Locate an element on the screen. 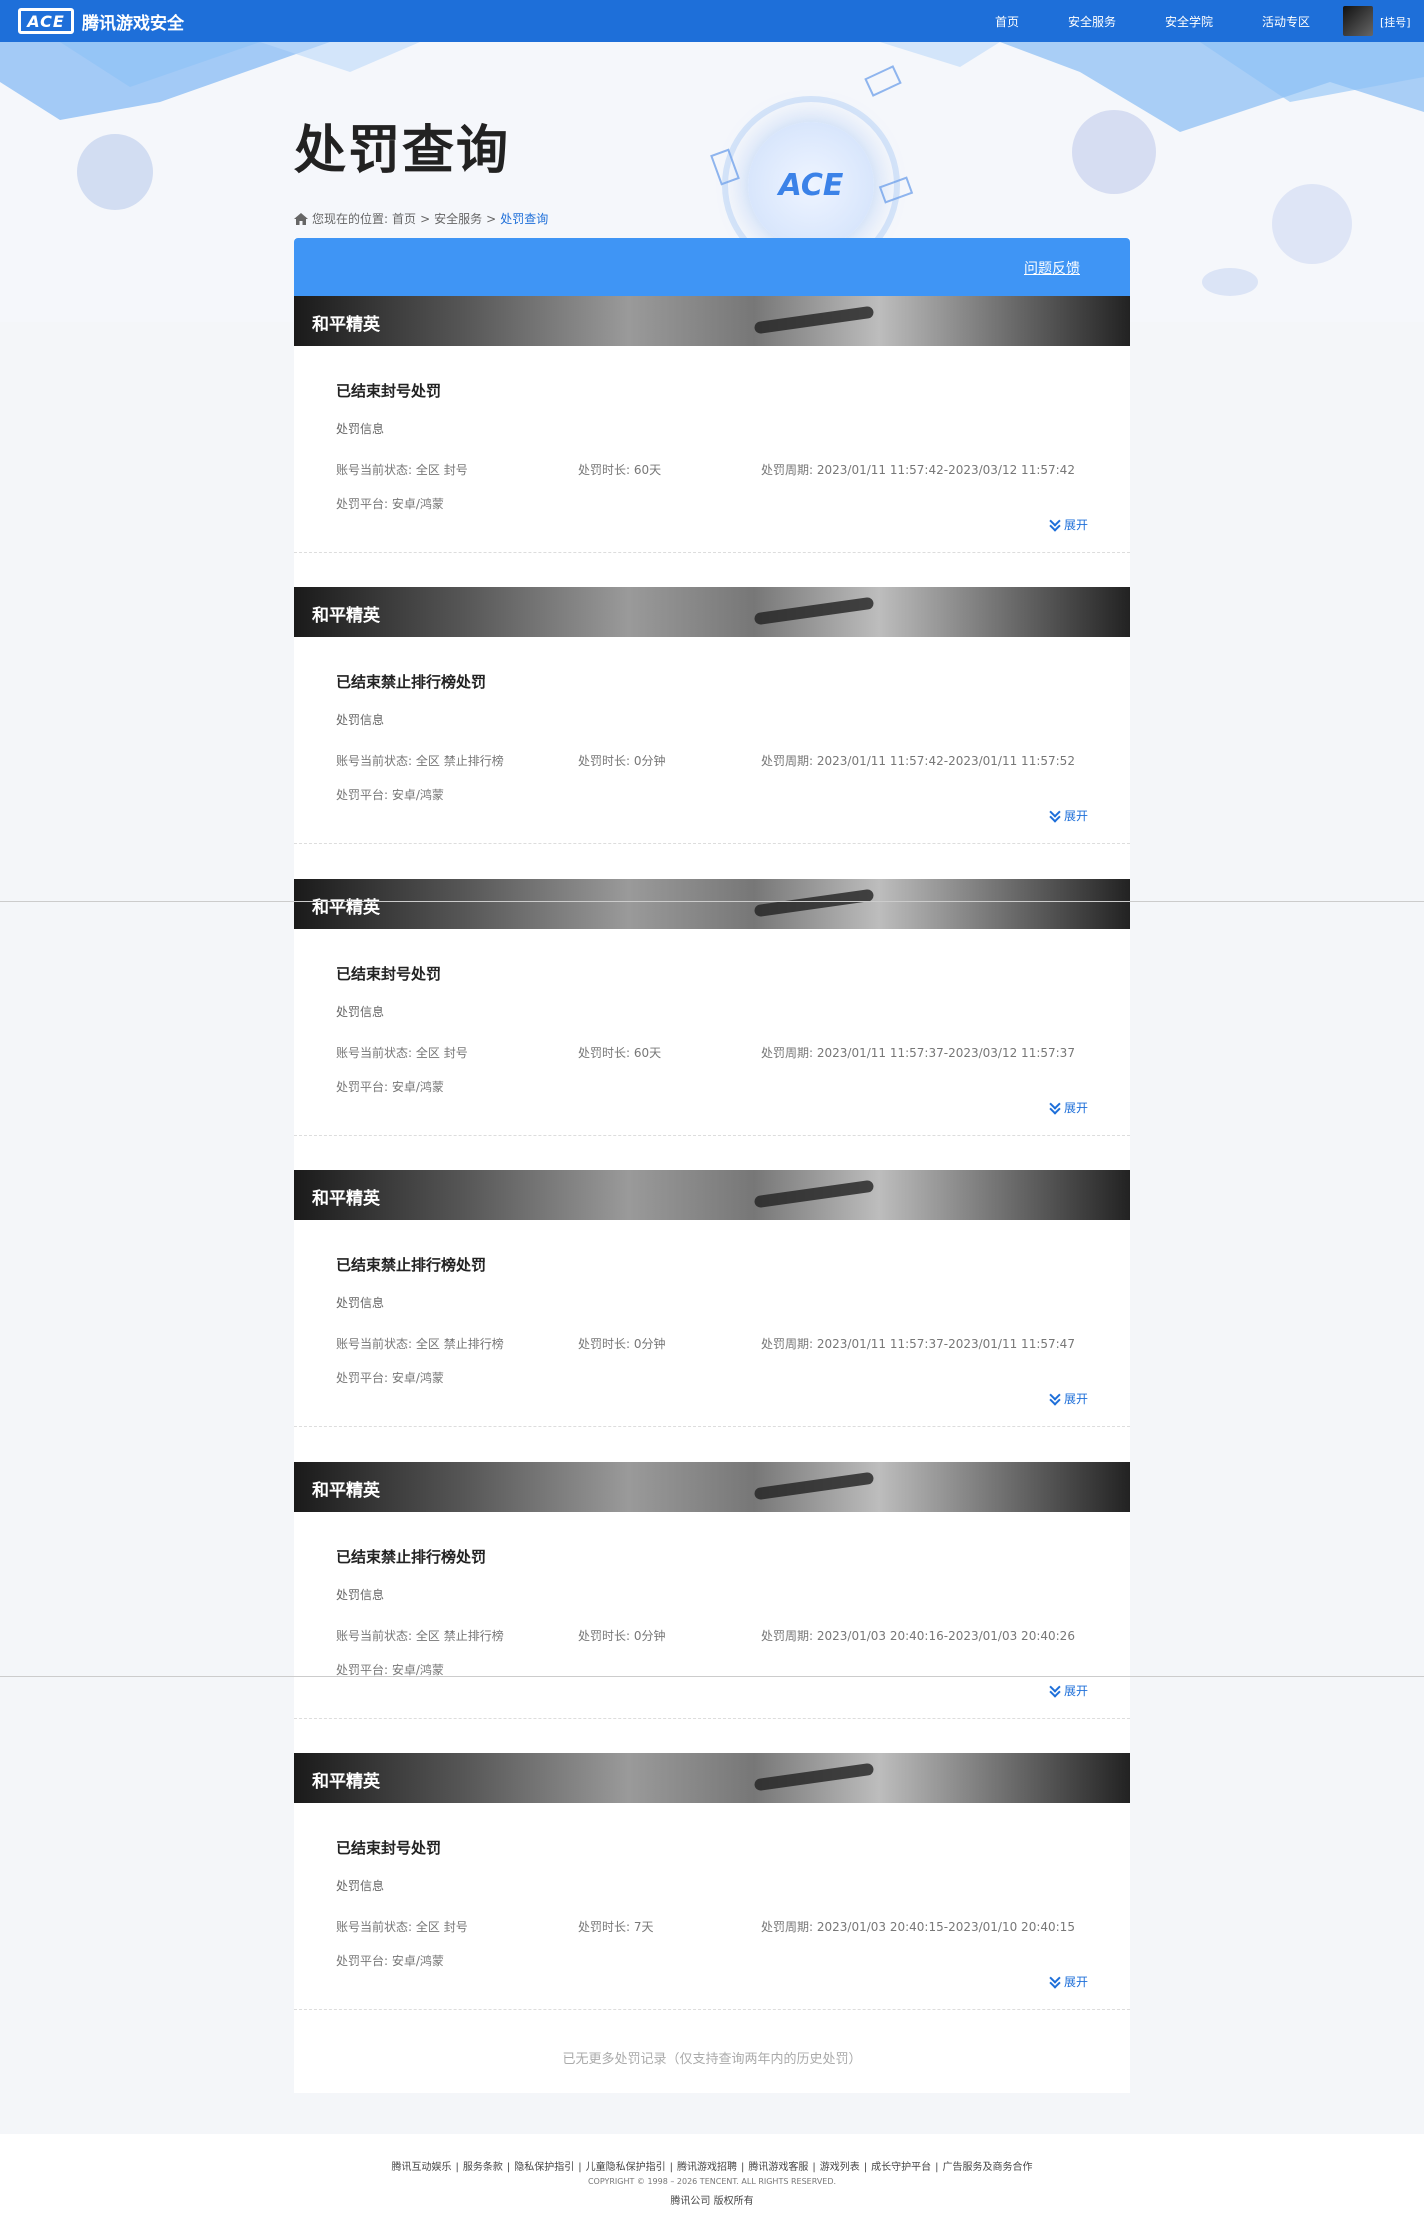 This screenshot has height=2233, width=1424. period-value: 2023/01/03 20:40:15-2023/01/10 20:40:15 is located at coordinates (945, 1927).